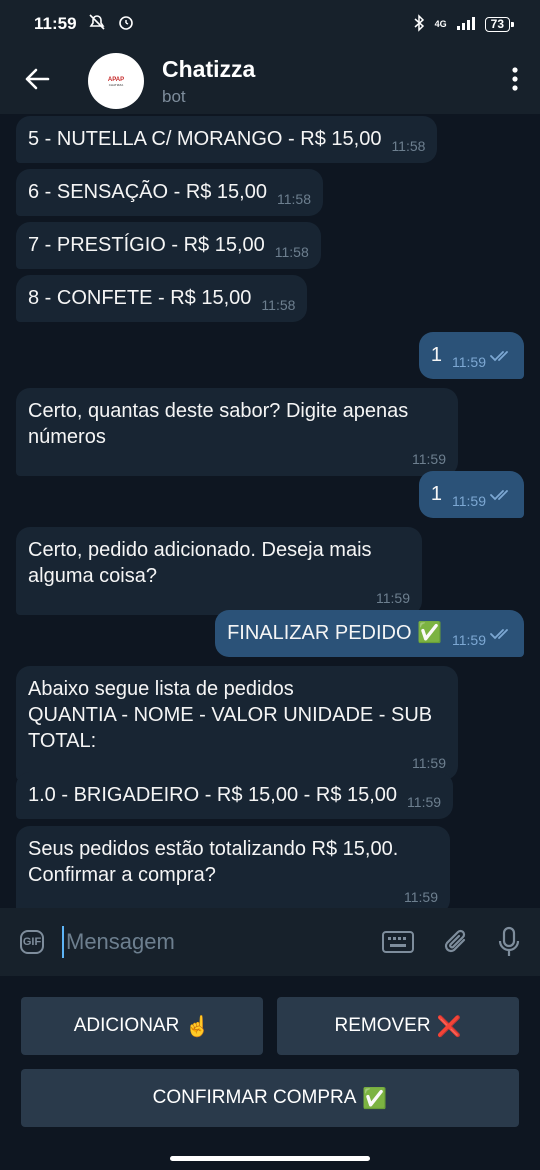 Image resolution: width=540 pixels, height=1170 pixels. I want to click on chat-subtitle: bot, so click(174, 96).